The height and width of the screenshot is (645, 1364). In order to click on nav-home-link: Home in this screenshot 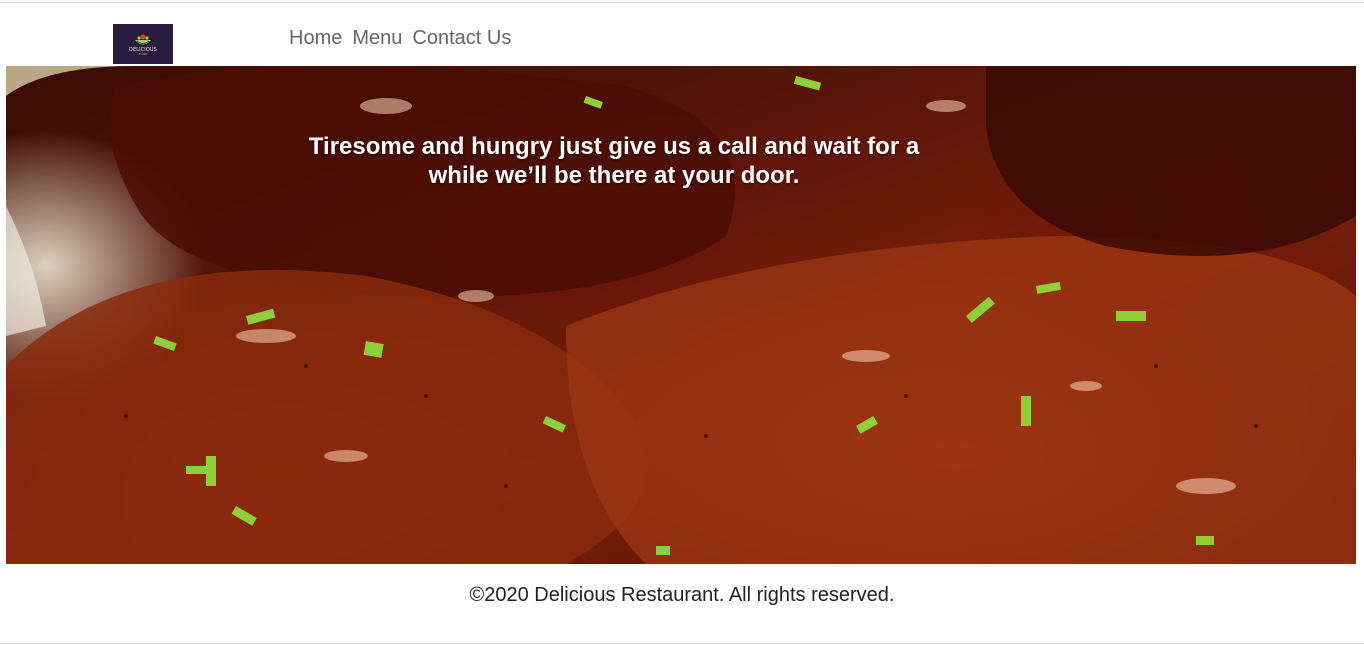, I will do `click(315, 38)`.